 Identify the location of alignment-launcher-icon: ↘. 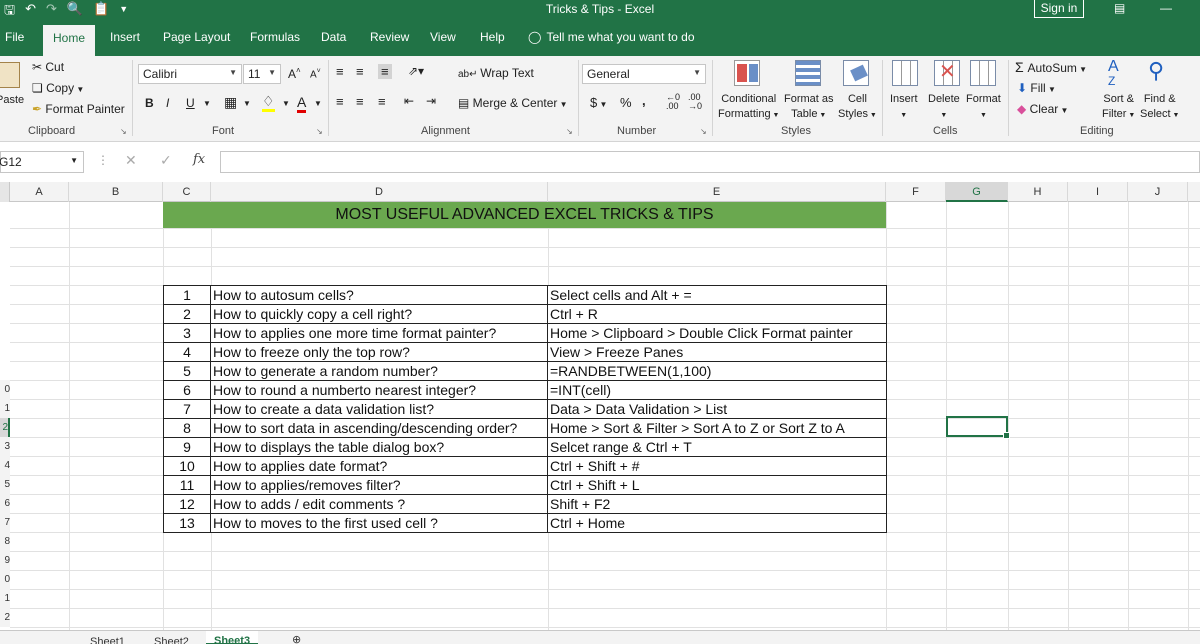
(569, 131).